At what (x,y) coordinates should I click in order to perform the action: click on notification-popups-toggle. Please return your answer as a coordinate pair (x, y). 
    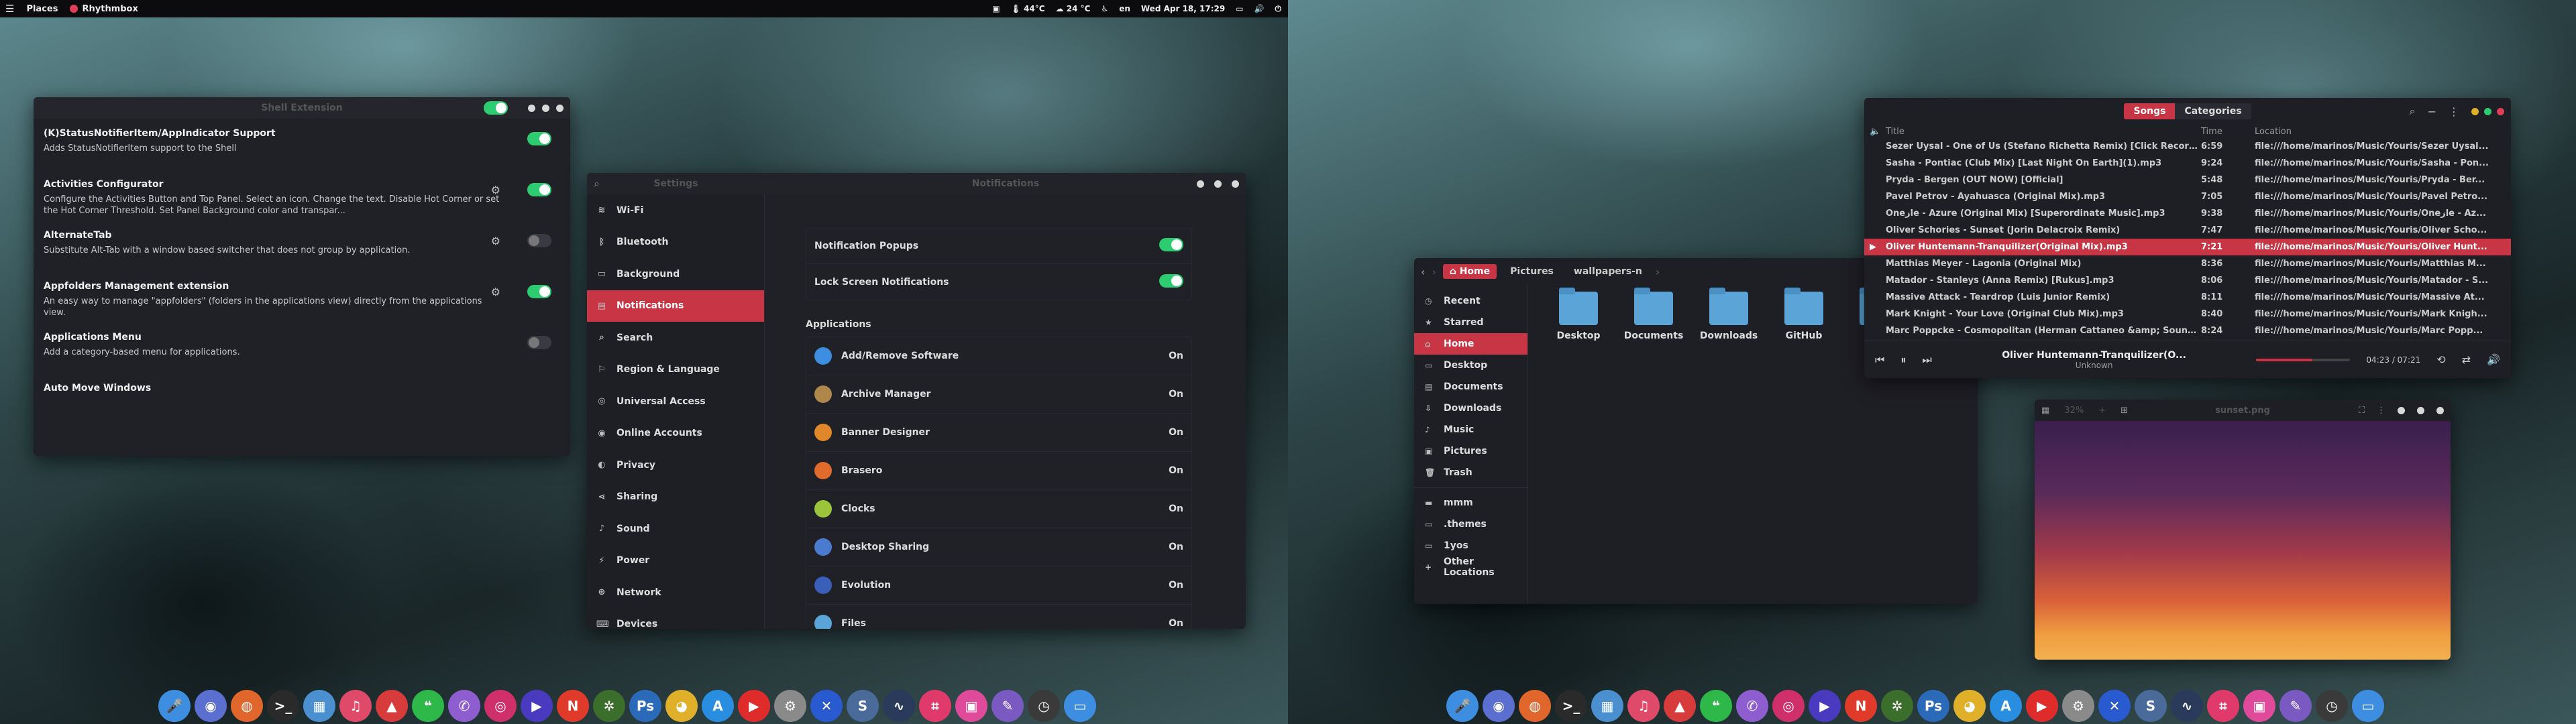
    Looking at the image, I should click on (1171, 244).